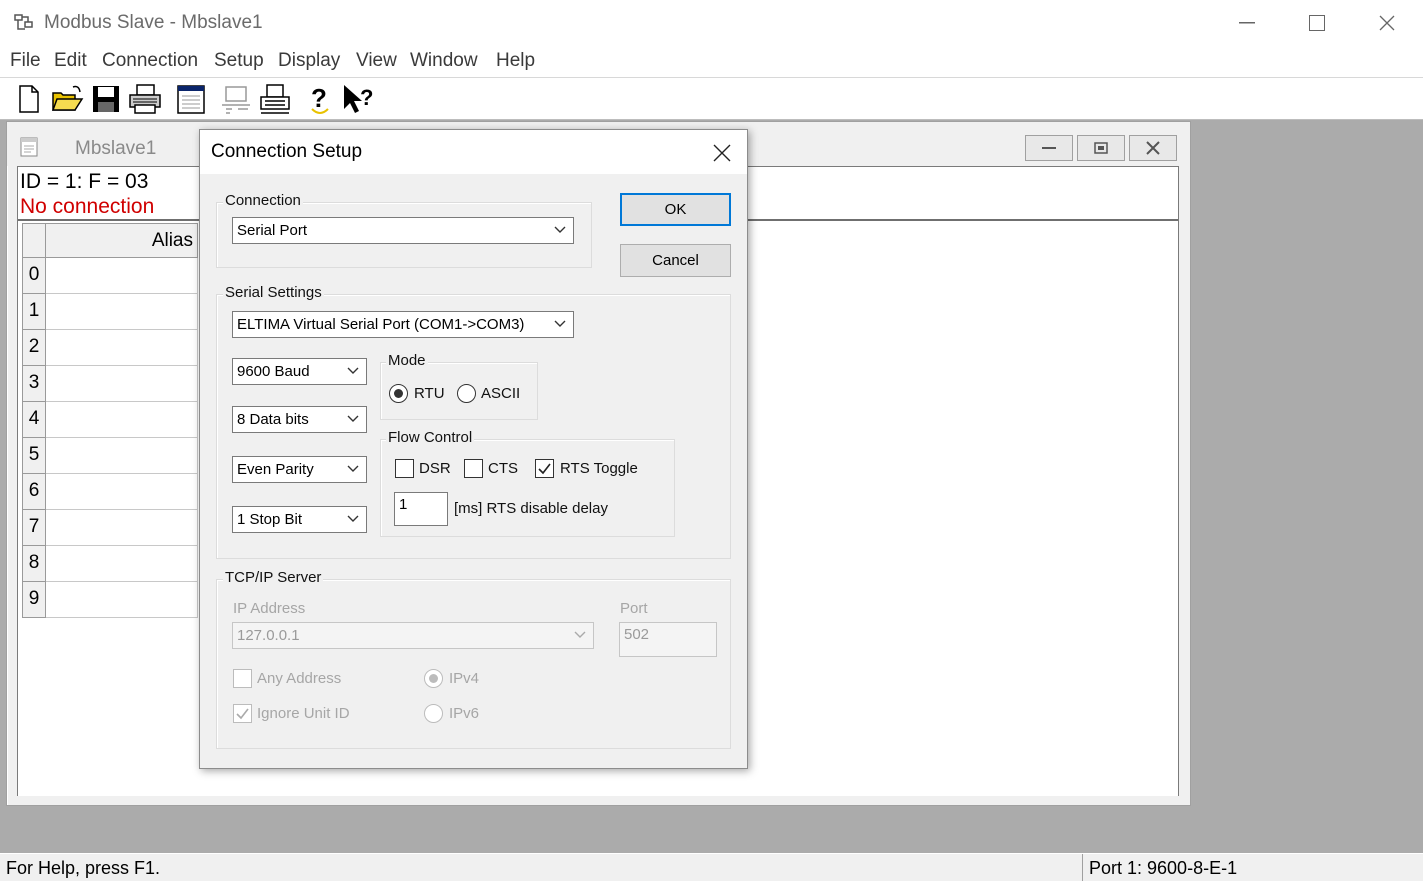 Image resolution: width=1423 pixels, height=881 pixels. Describe the element at coordinates (150, 61) in the screenshot. I see `menu-connection: Connection` at that location.